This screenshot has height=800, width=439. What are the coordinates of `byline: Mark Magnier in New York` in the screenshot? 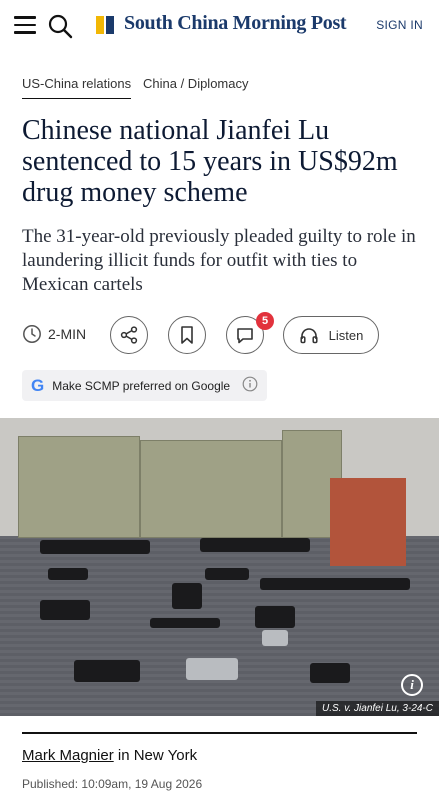 It's located at (109, 755).